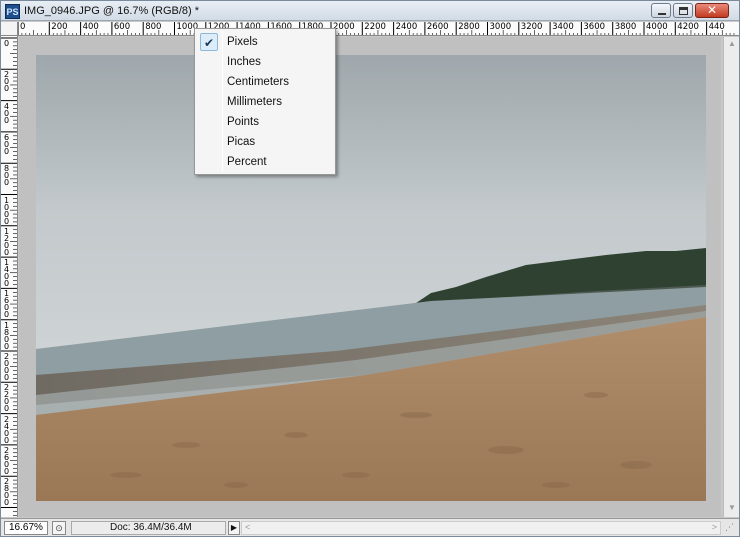 The height and width of the screenshot is (537, 740). What do you see at coordinates (26, 528) in the screenshot?
I see `zoom-level-field: 16.67%` at bounding box center [26, 528].